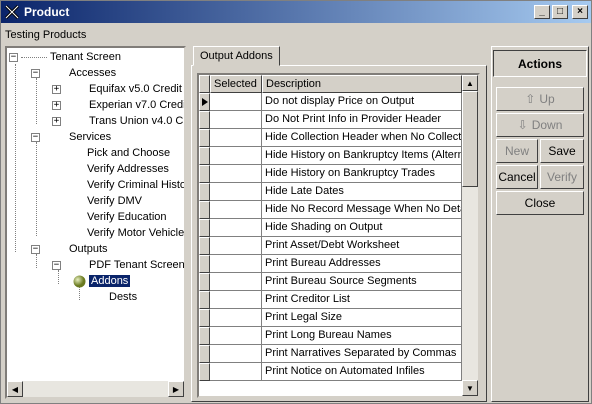 The height and width of the screenshot is (404, 592). What do you see at coordinates (102, 281) in the screenshot?
I see `tree-node-addons: Addons` at bounding box center [102, 281].